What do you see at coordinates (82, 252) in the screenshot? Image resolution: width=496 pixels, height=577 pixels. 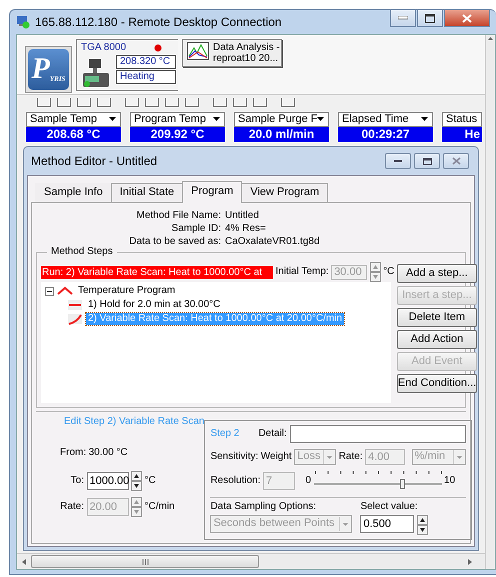 I see `group-title: Method Steps` at bounding box center [82, 252].